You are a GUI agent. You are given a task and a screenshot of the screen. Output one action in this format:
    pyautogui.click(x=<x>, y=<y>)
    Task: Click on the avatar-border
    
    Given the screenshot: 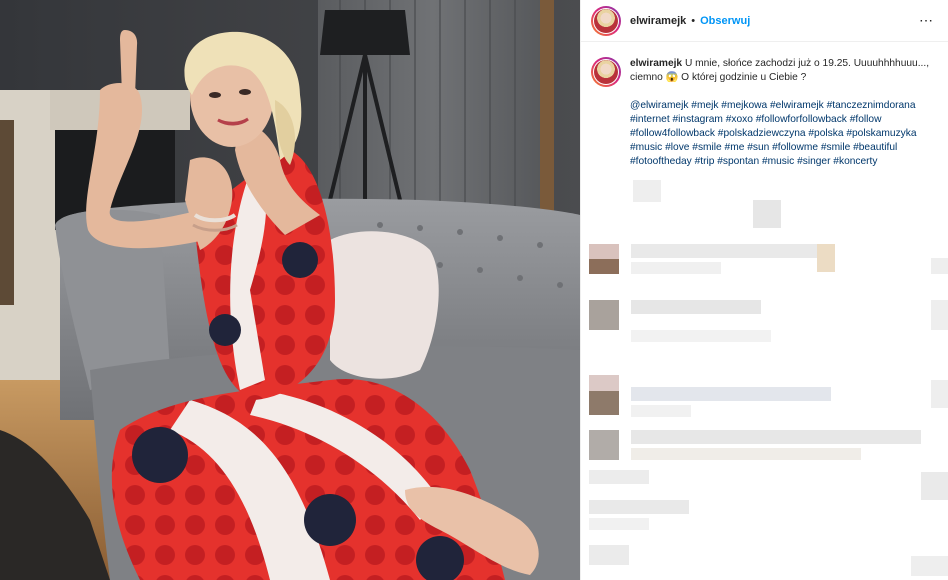 What is the action you would take?
    pyautogui.click(x=606, y=20)
    